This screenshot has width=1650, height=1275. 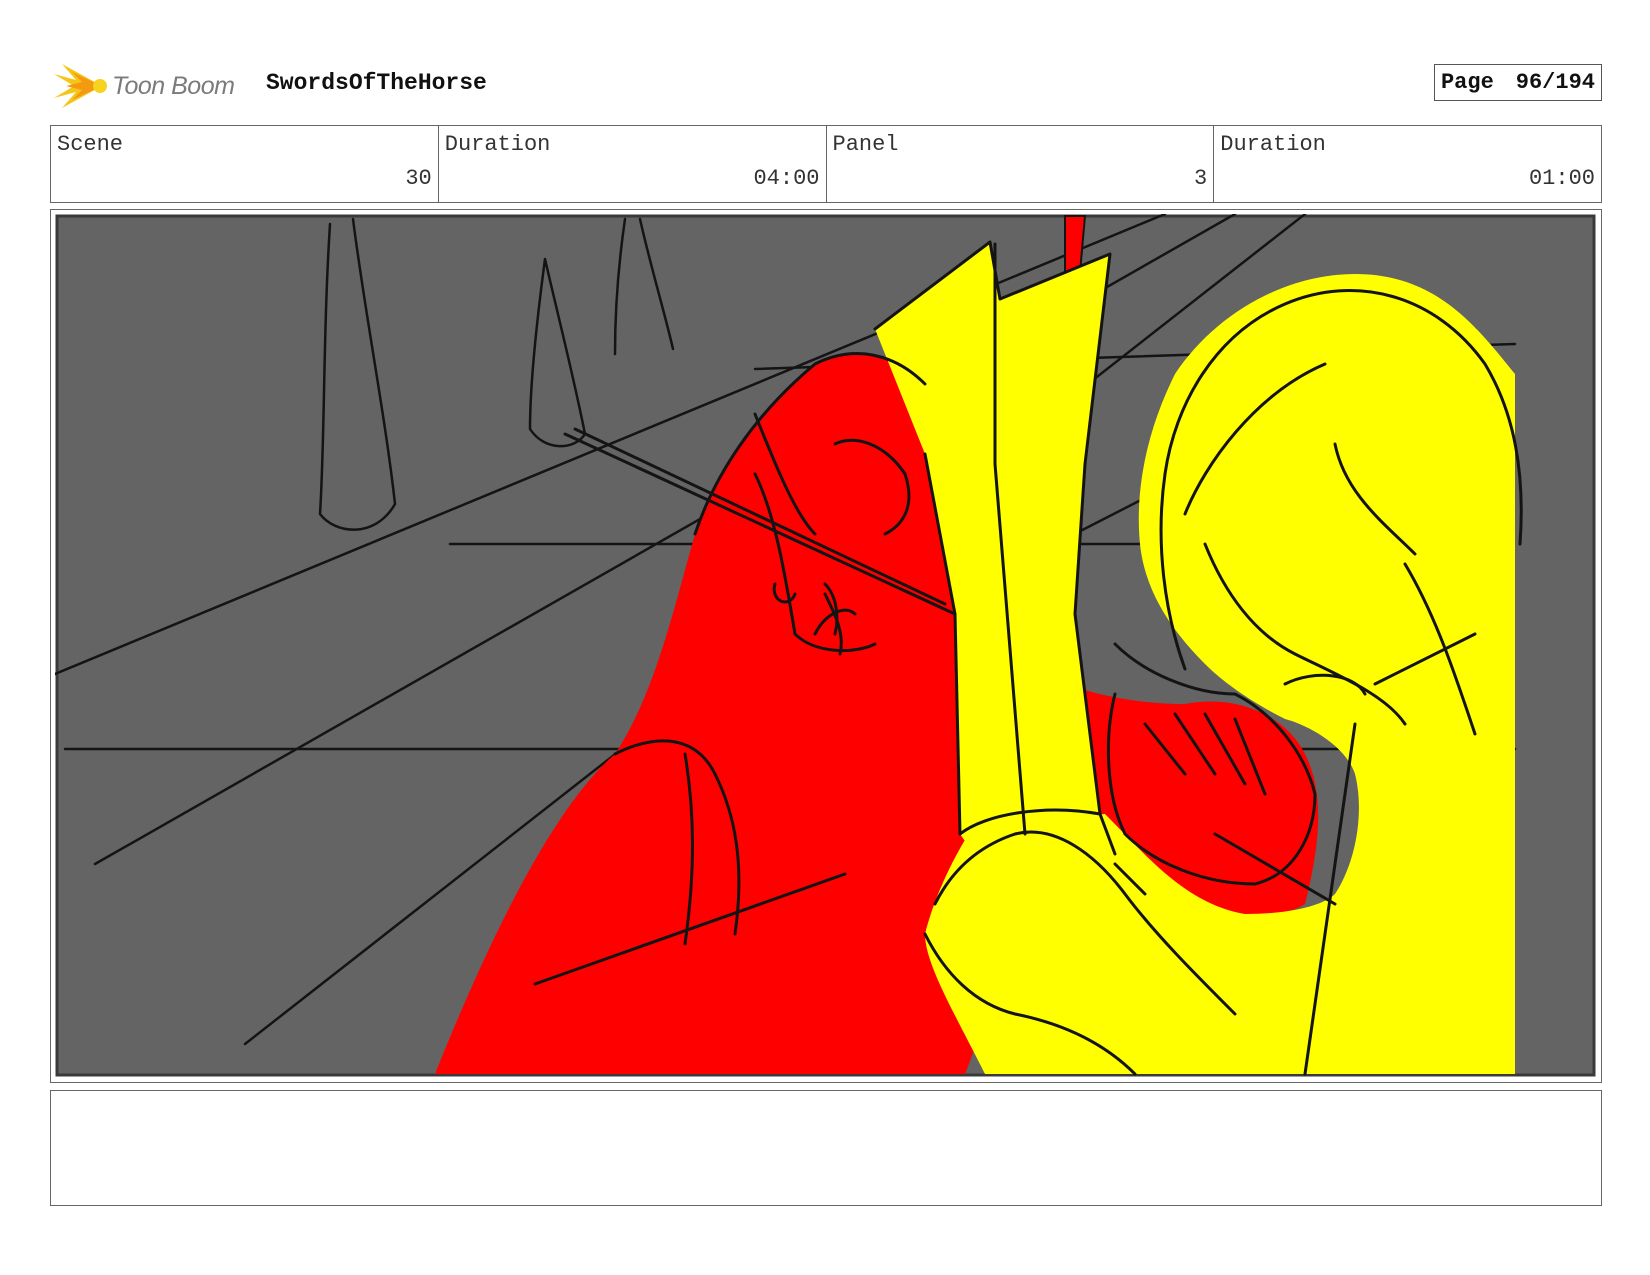 What do you see at coordinates (786, 178) in the screenshot?
I see `scene-duration-value: 04:00` at bounding box center [786, 178].